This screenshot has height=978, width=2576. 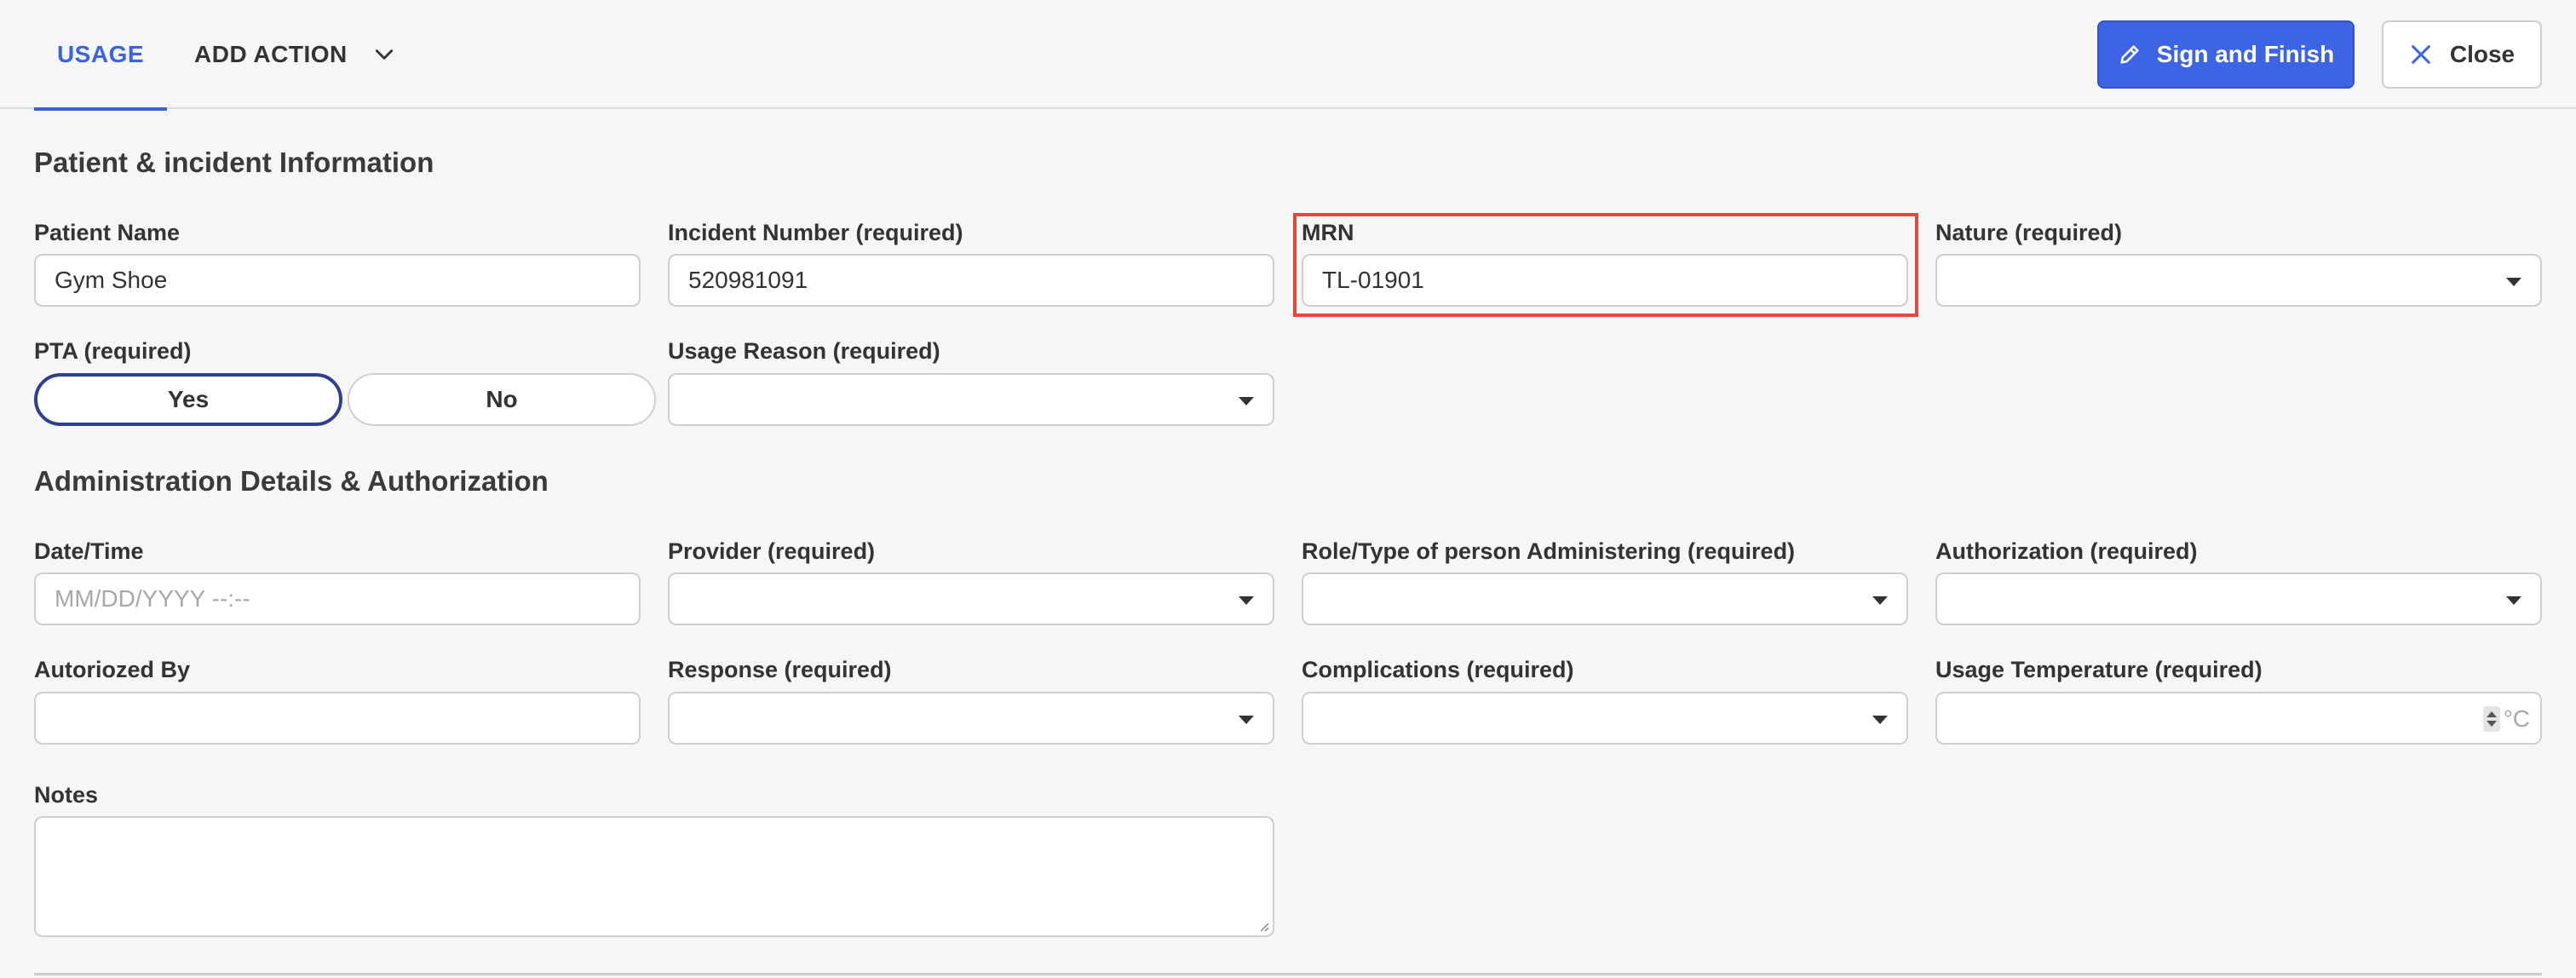 I want to click on notes-textarea, so click(x=654, y=876).